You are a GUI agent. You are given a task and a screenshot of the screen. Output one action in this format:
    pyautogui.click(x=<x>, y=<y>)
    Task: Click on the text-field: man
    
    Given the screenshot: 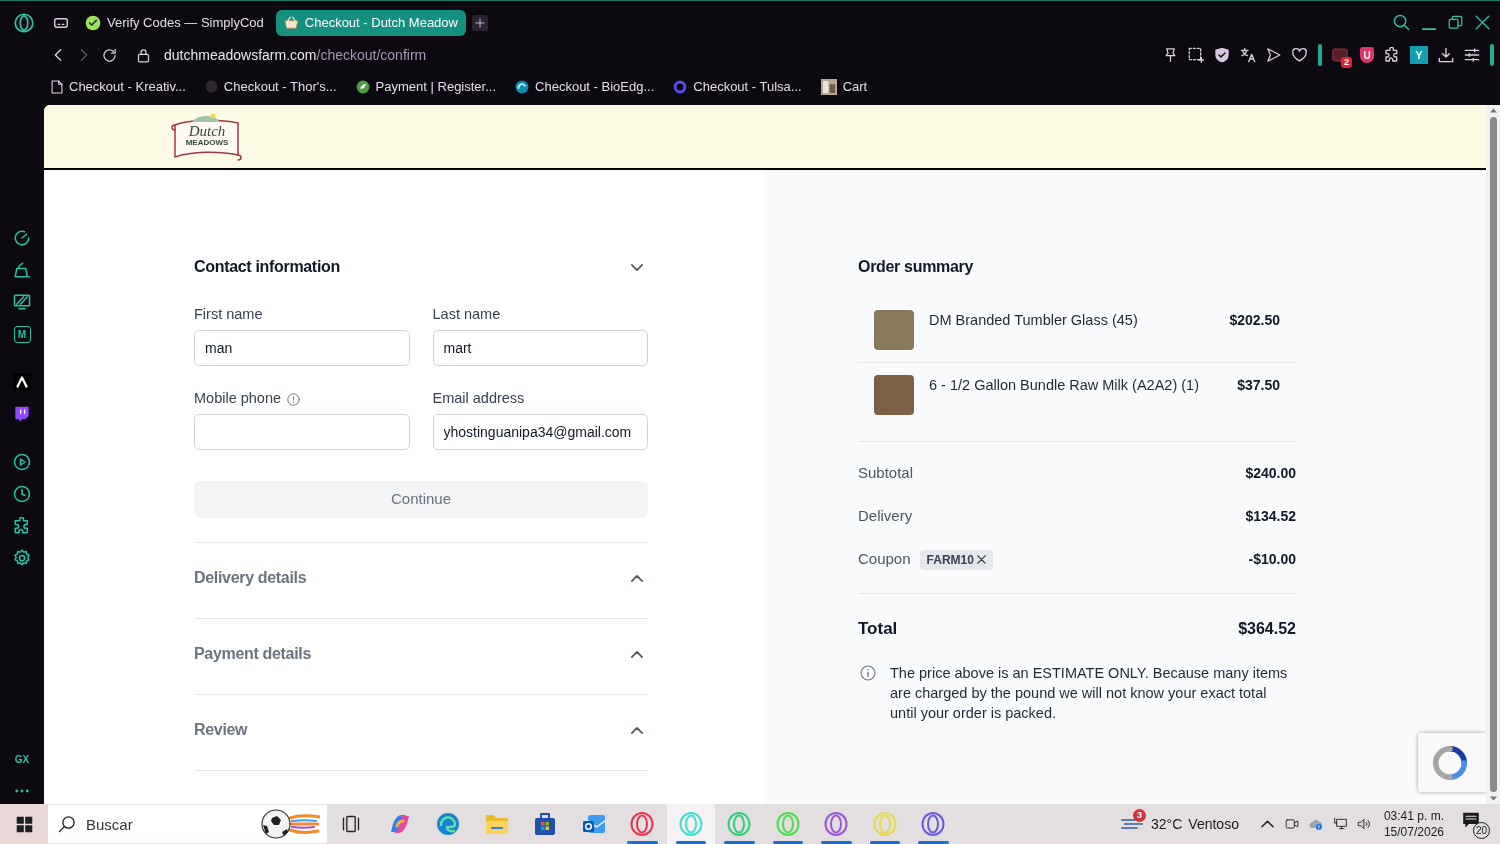 What is the action you would take?
    pyautogui.click(x=302, y=348)
    